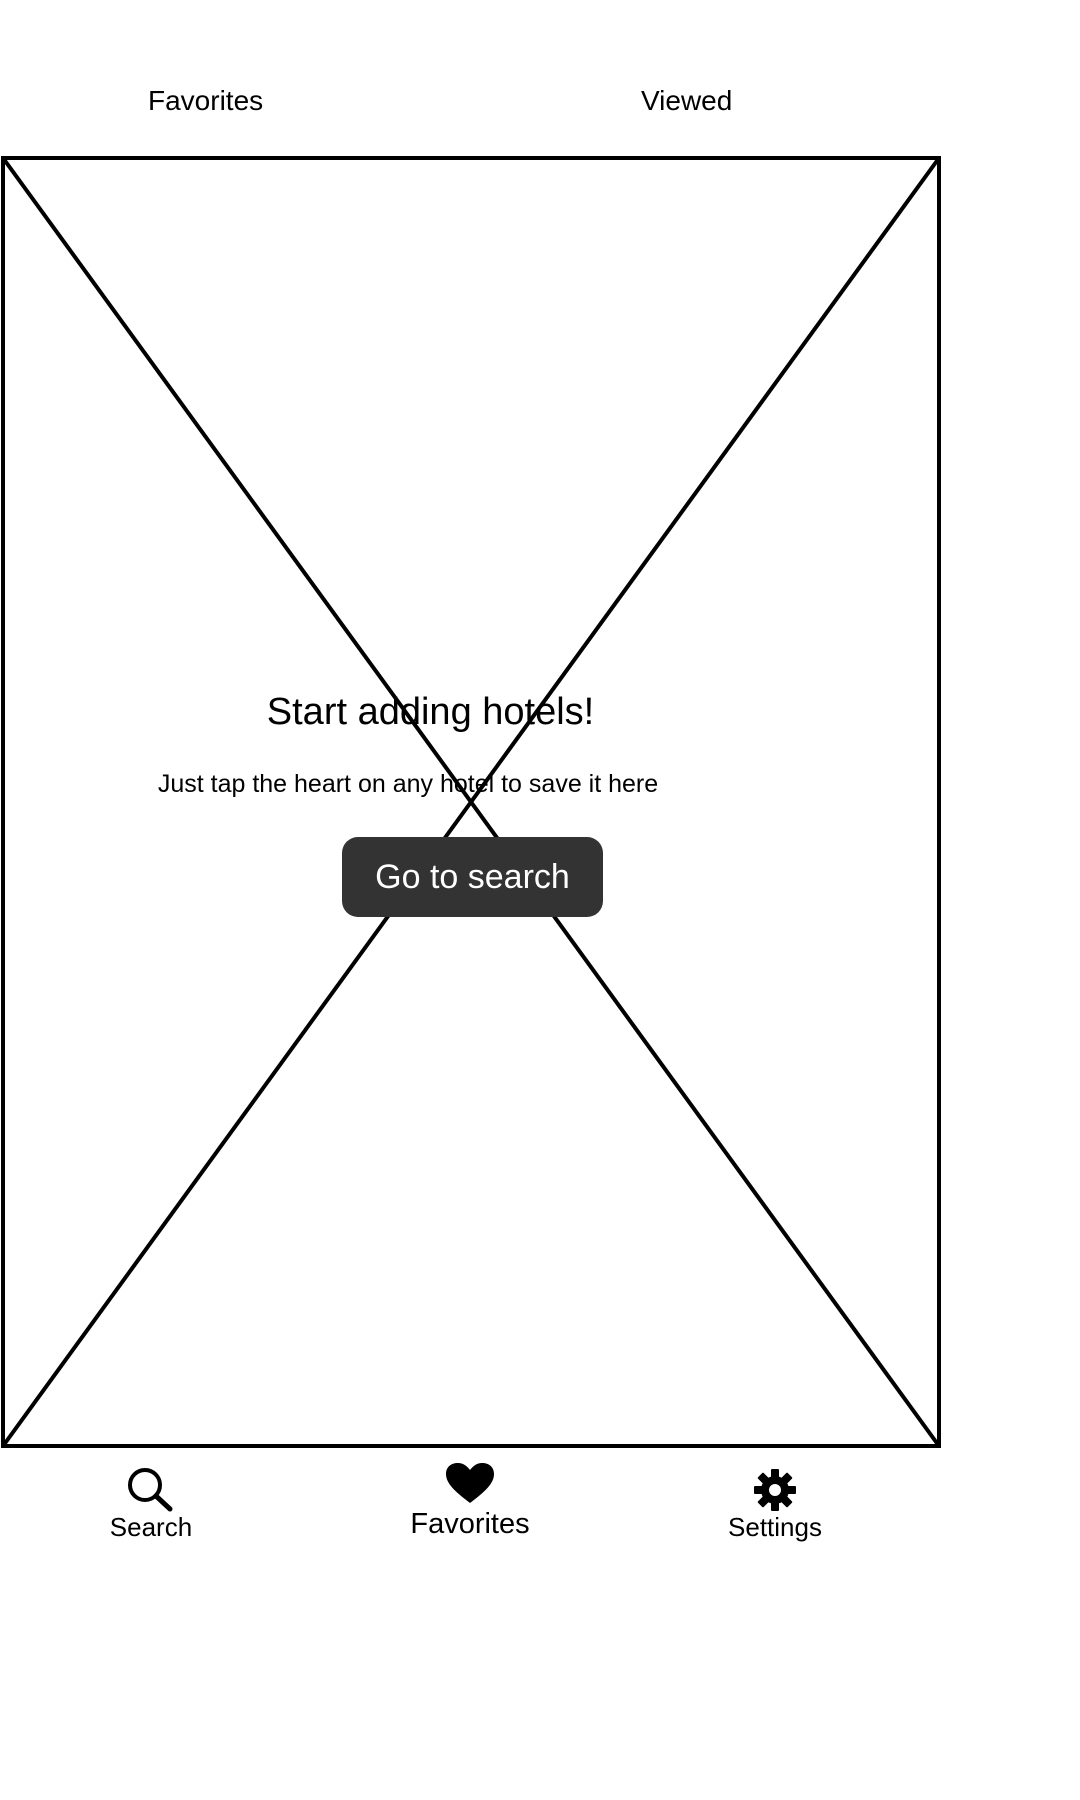 The height and width of the screenshot is (1800, 1080). Describe the element at coordinates (151, 1527) in the screenshot. I see `nav-label-search: Search` at that location.